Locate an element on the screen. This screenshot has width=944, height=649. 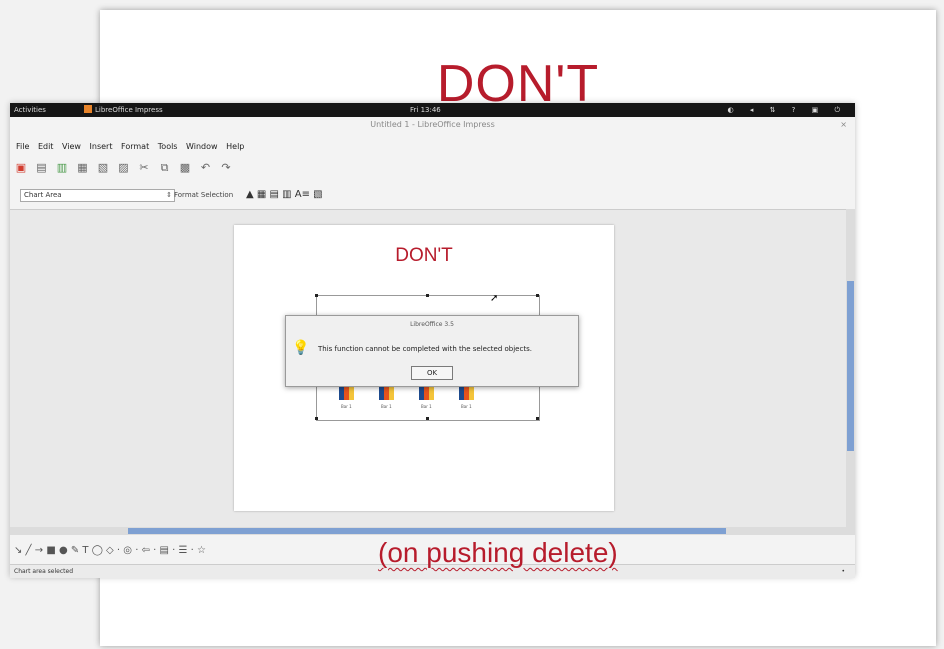
paste-icon: ▩ is located at coordinates (185, 168).